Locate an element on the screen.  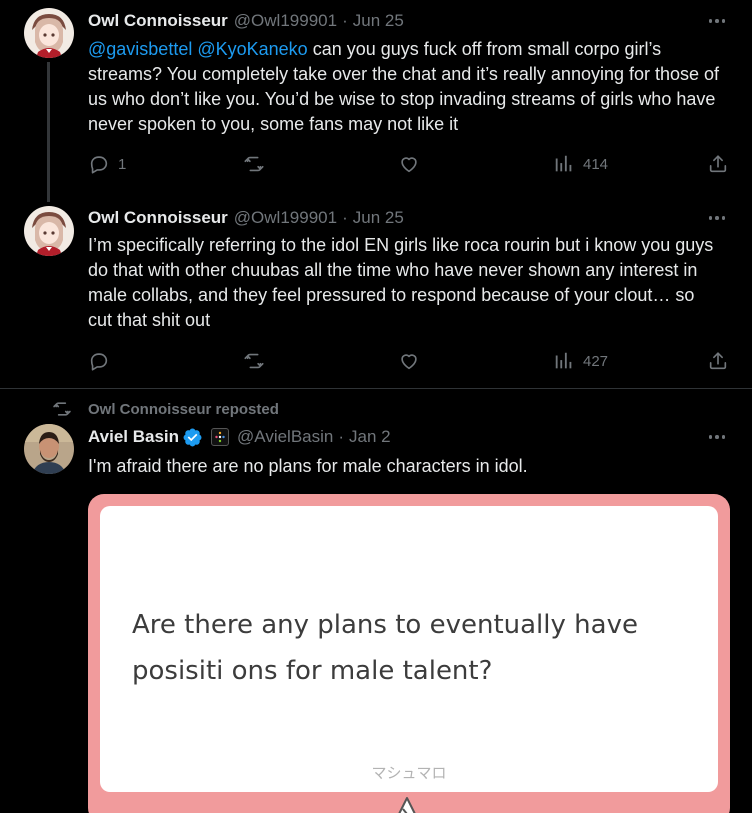
repost-label: Owl Connoisseur reposted is located at coordinates (183, 409).